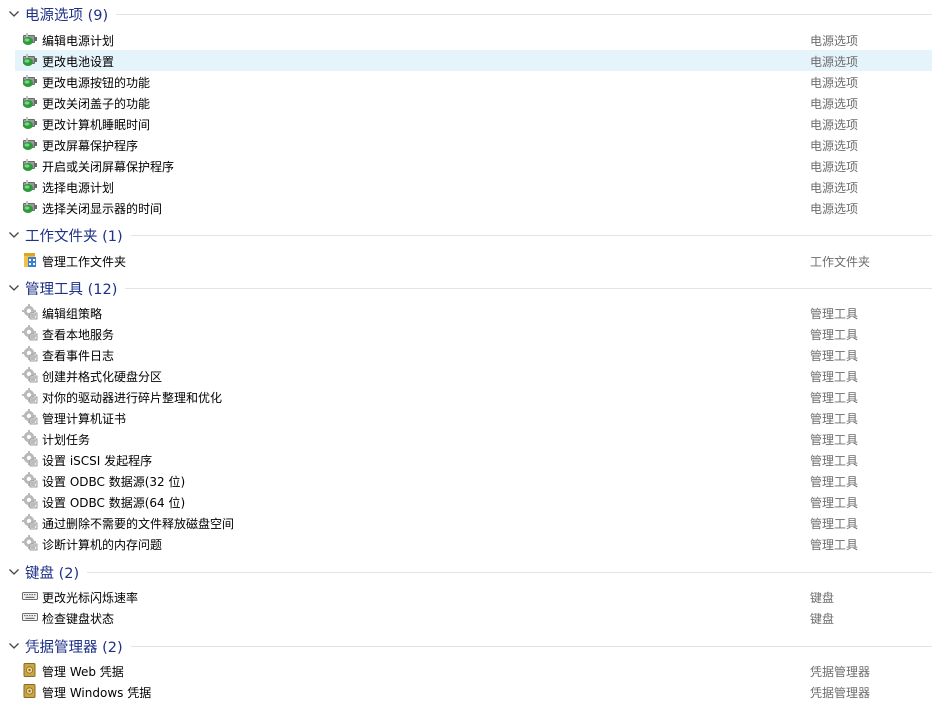 This screenshot has width=932, height=707. What do you see at coordinates (822, 619) in the screenshot?
I see `item-category: 键盘` at bounding box center [822, 619].